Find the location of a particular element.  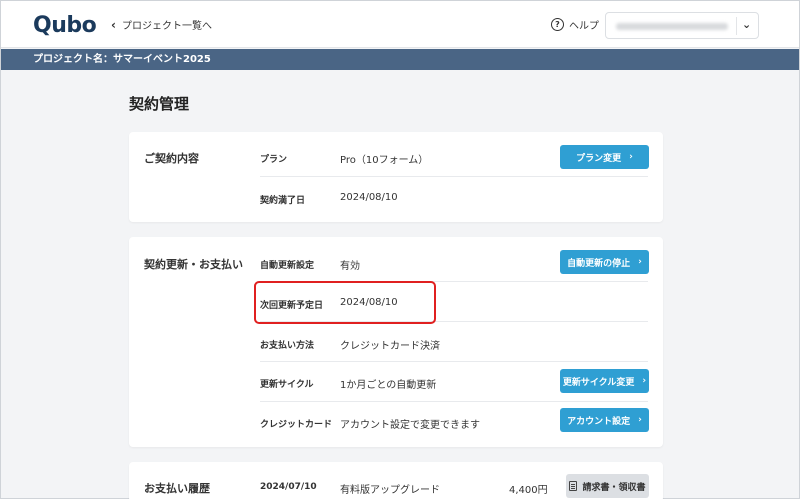

row-label: お支払い方法 is located at coordinates (287, 346).